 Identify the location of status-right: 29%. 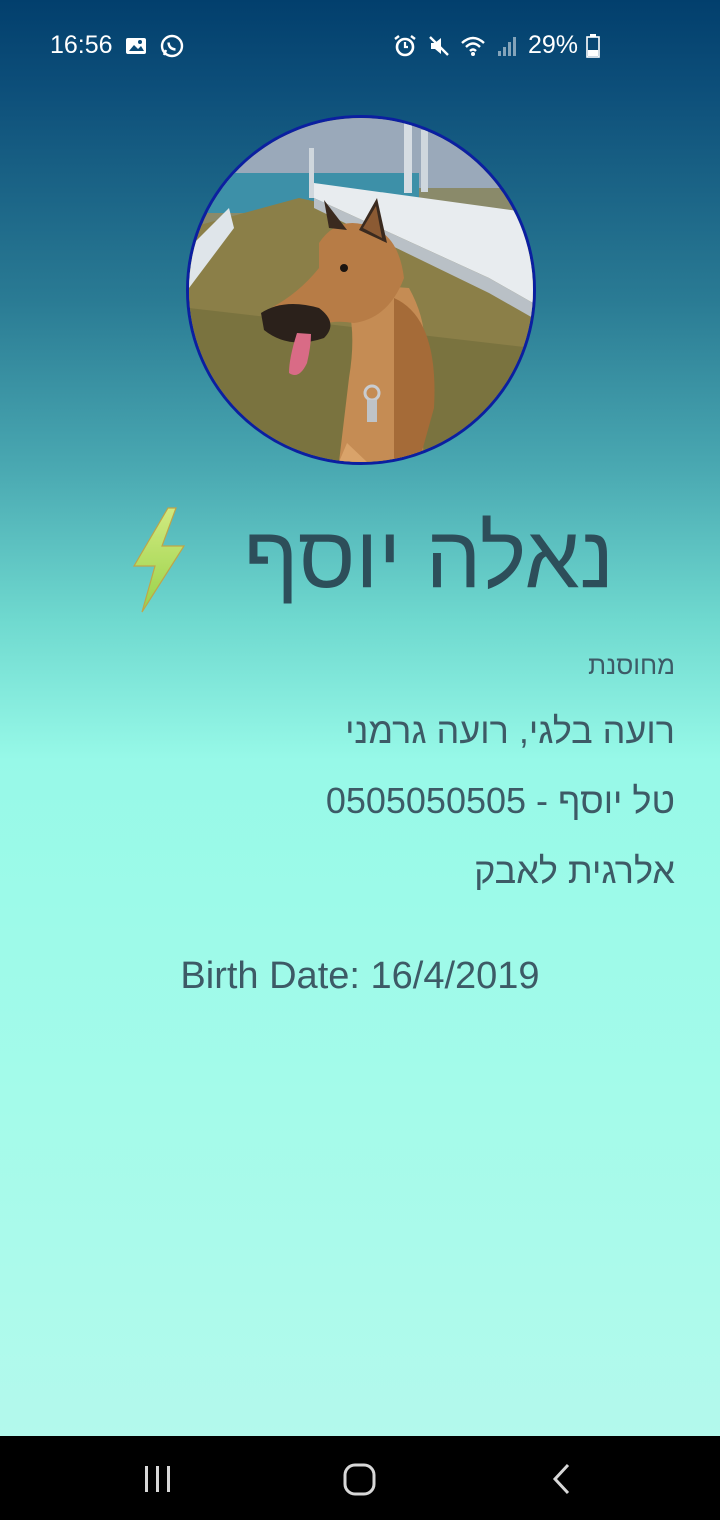
(496, 45).